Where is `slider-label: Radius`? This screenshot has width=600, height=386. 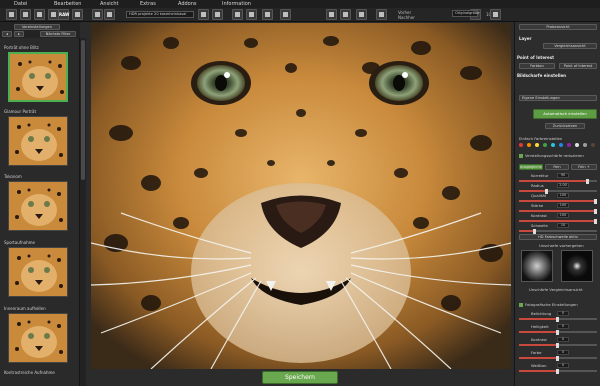 slider-label: Radius is located at coordinates (537, 185).